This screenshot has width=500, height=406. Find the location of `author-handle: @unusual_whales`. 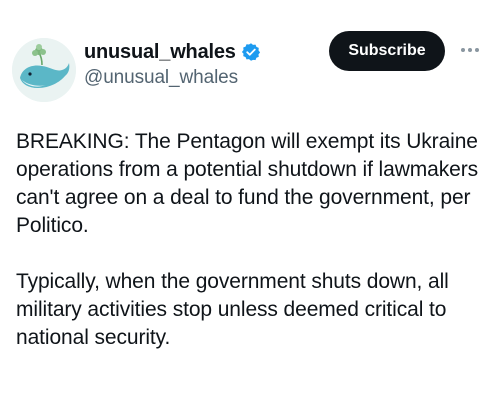

author-handle: @unusual_whales is located at coordinates (172, 78).